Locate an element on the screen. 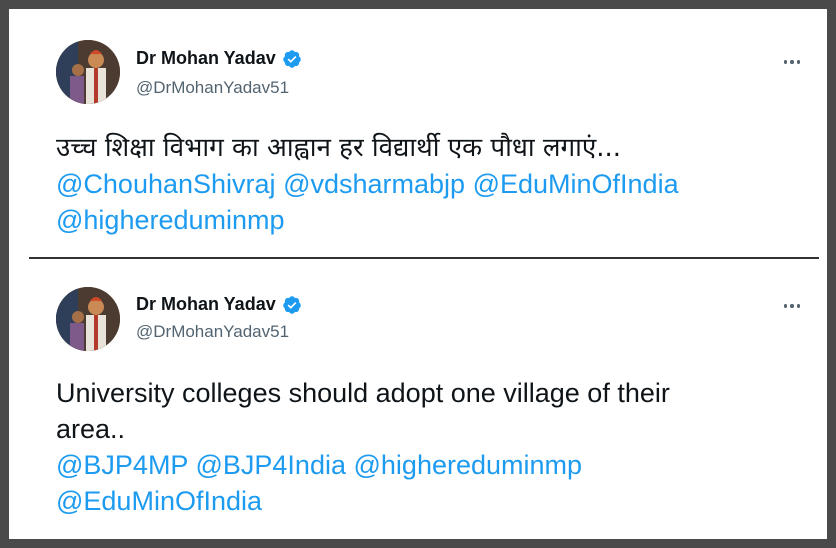 The height and width of the screenshot is (548, 836). mentions-line: @highereduminmp is located at coordinates (431, 220).